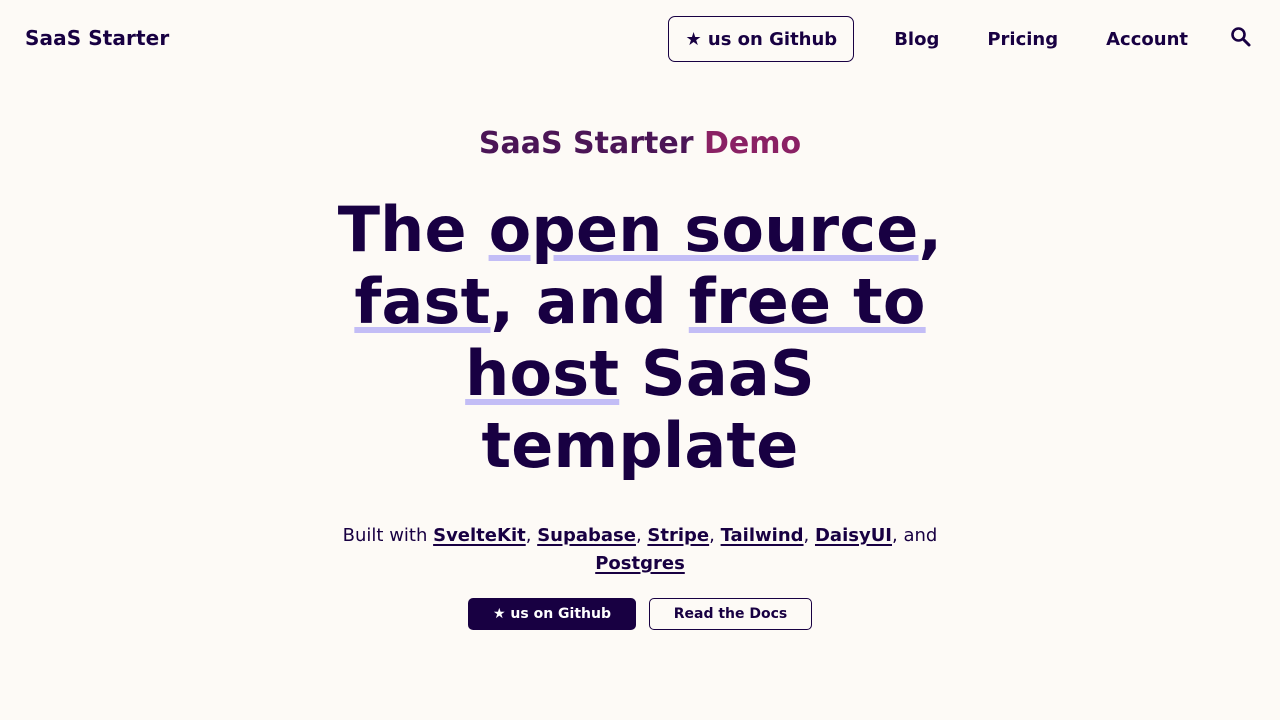  What do you see at coordinates (915, 535) in the screenshot?
I see `separator-and: , and` at bounding box center [915, 535].